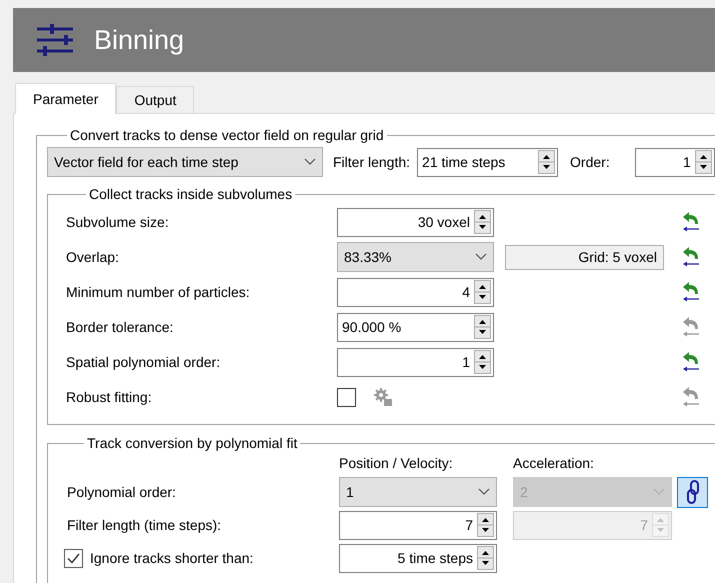 This screenshot has width=715, height=583. Describe the element at coordinates (415, 222) in the screenshot. I see `spin-box: 30 voxel` at that location.